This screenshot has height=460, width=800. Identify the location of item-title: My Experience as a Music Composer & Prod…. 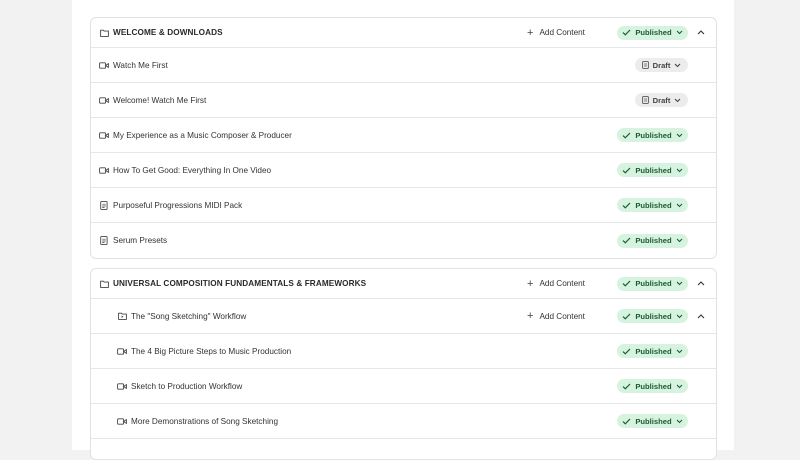
(202, 135).